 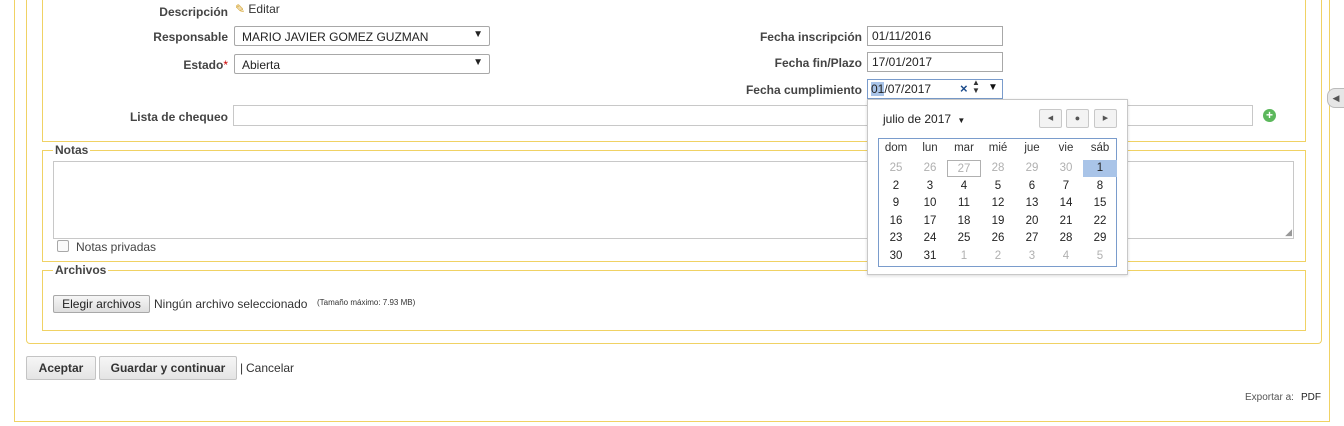 I want to click on spinner-icon: ▲ ▼, so click(x=976, y=87).